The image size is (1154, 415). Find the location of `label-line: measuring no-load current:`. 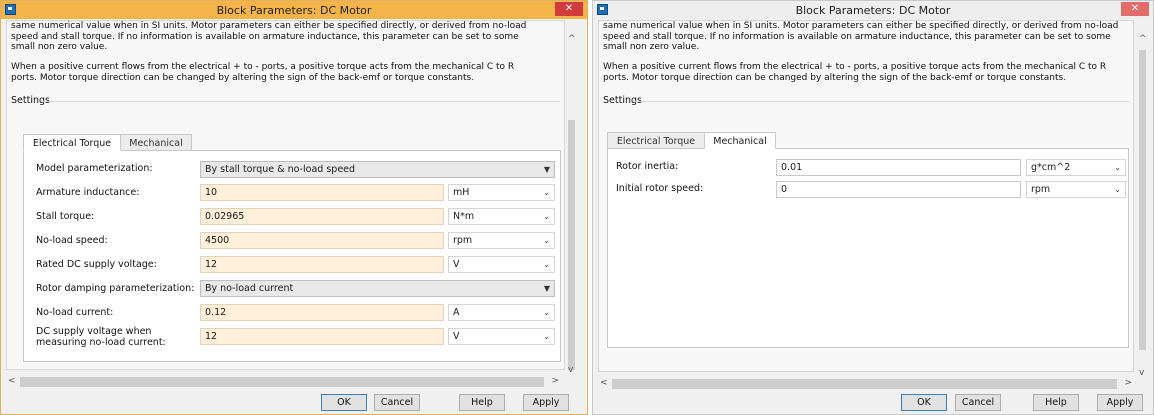

label-line: measuring no-load current: is located at coordinates (101, 342).